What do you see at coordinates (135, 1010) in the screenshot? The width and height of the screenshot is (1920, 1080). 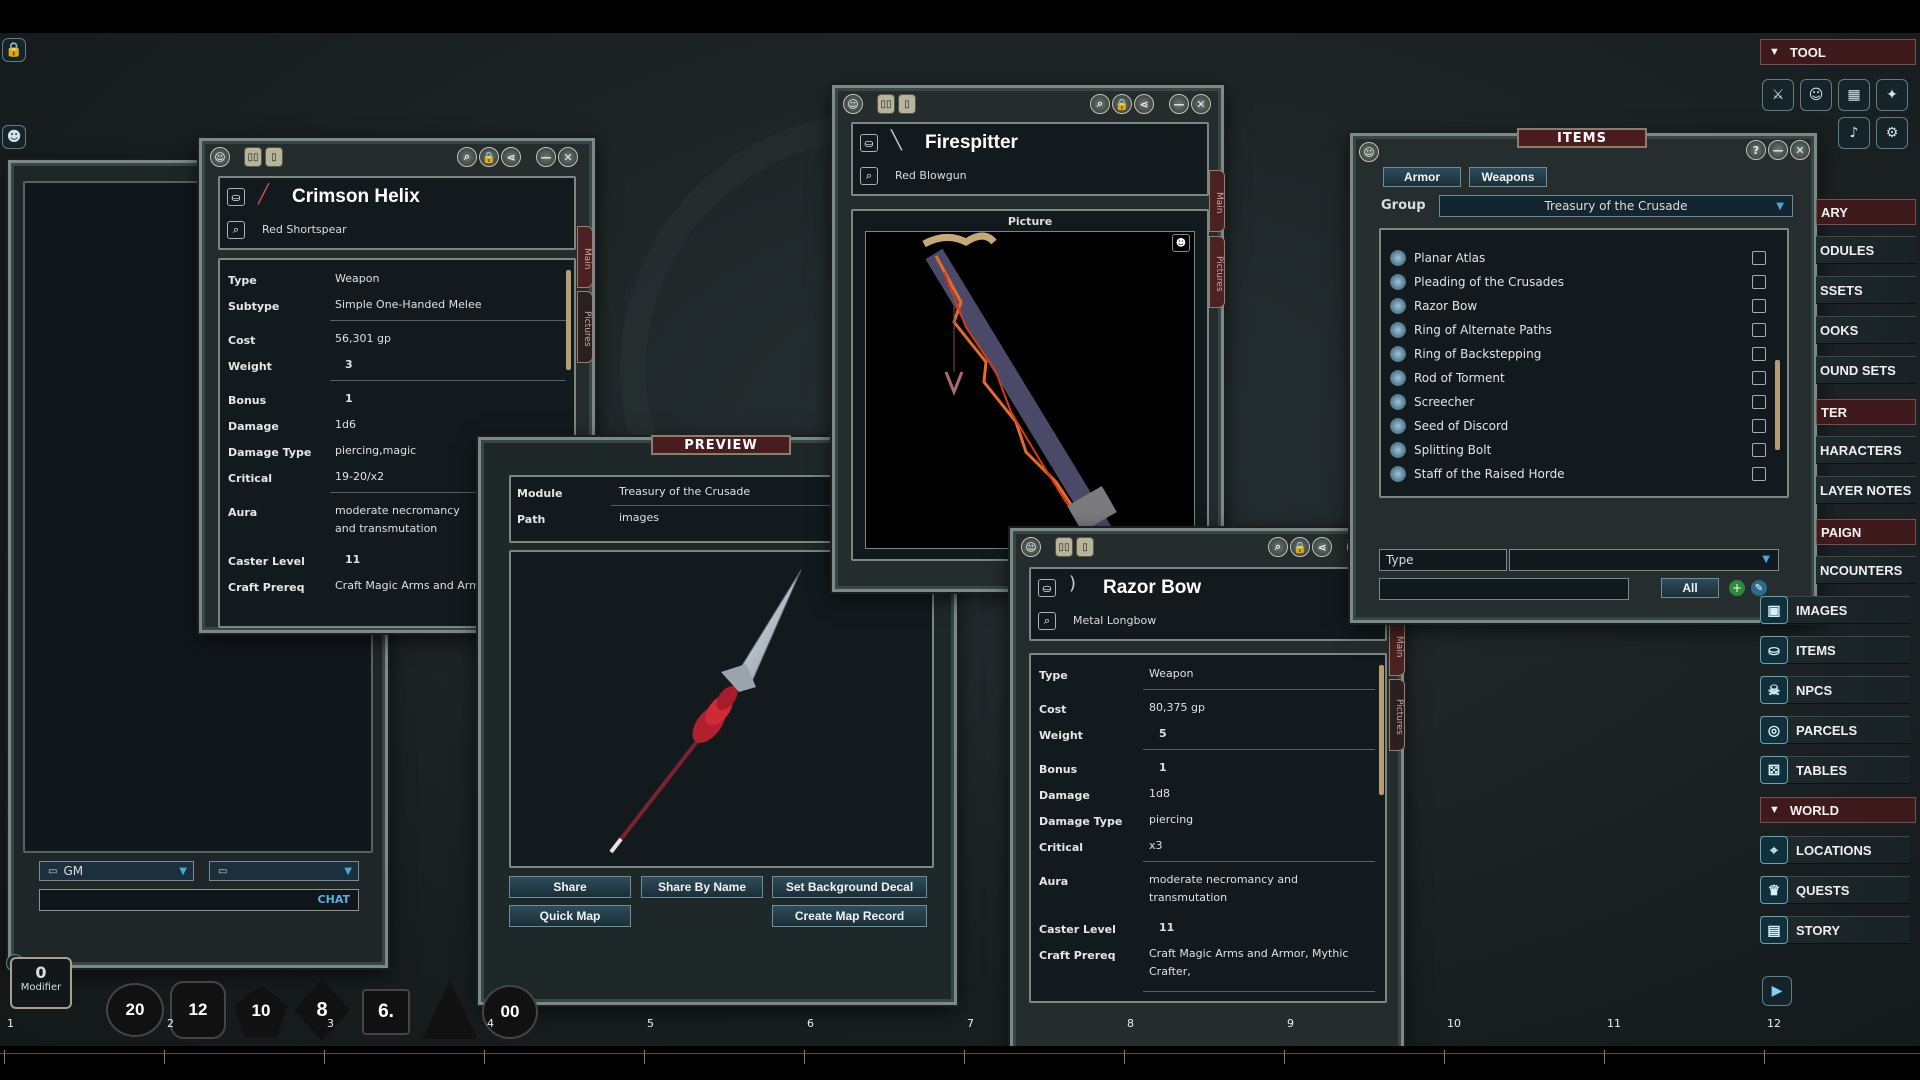 I see `d20-die: 20` at bounding box center [135, 1010].